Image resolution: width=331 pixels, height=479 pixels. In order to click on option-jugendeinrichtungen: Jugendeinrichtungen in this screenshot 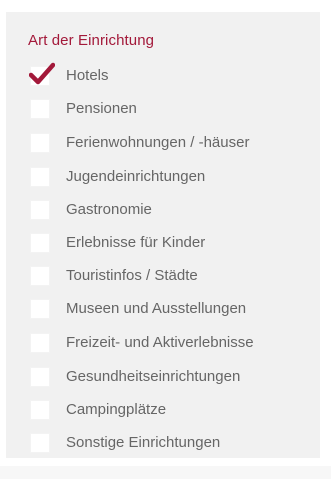, I will do `click(170, 178)`.